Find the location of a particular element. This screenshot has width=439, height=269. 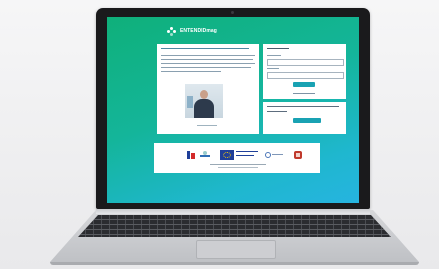

password-label-line is located at coordinates (273, 69).